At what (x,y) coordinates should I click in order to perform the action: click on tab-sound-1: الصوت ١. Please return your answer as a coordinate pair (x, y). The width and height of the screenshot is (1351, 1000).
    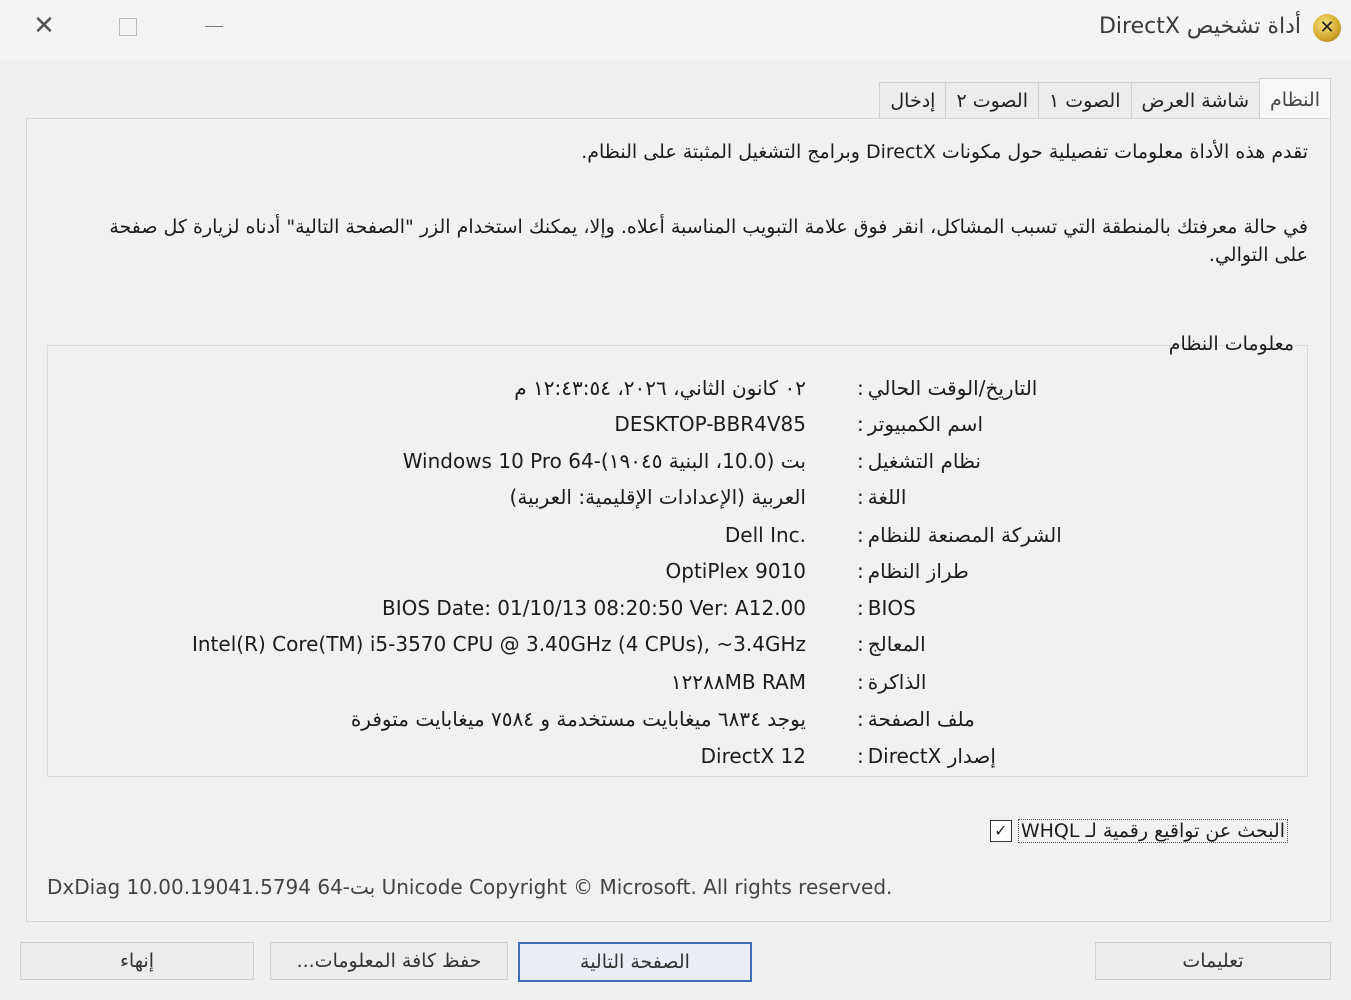
    Looking at the image, I should click on (1084, 100).